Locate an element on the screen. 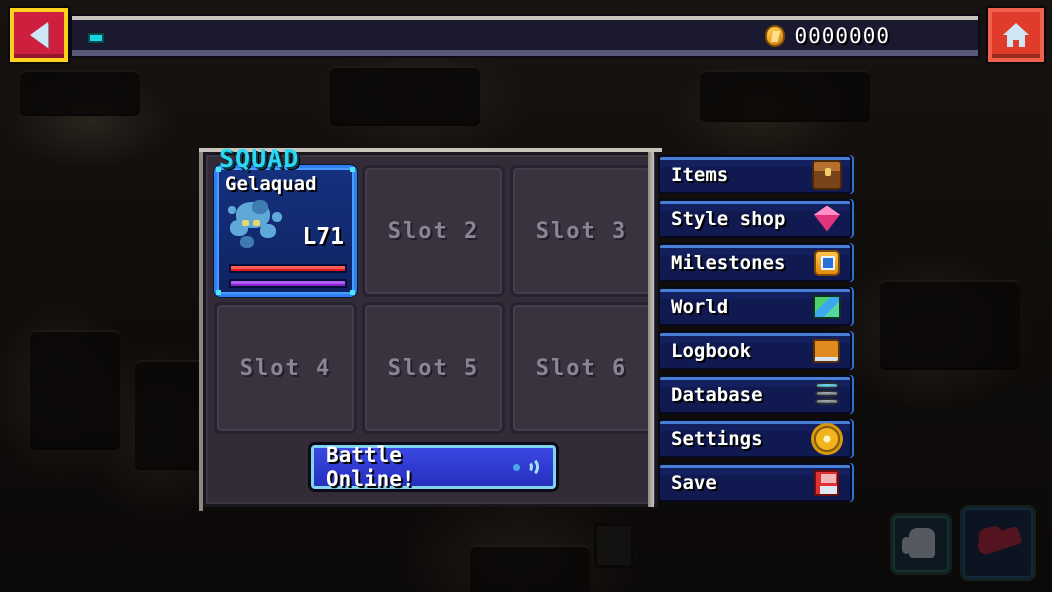 The image size is (1052, 592). slot-label: Slot 4 is located at coordinates (285, 368).